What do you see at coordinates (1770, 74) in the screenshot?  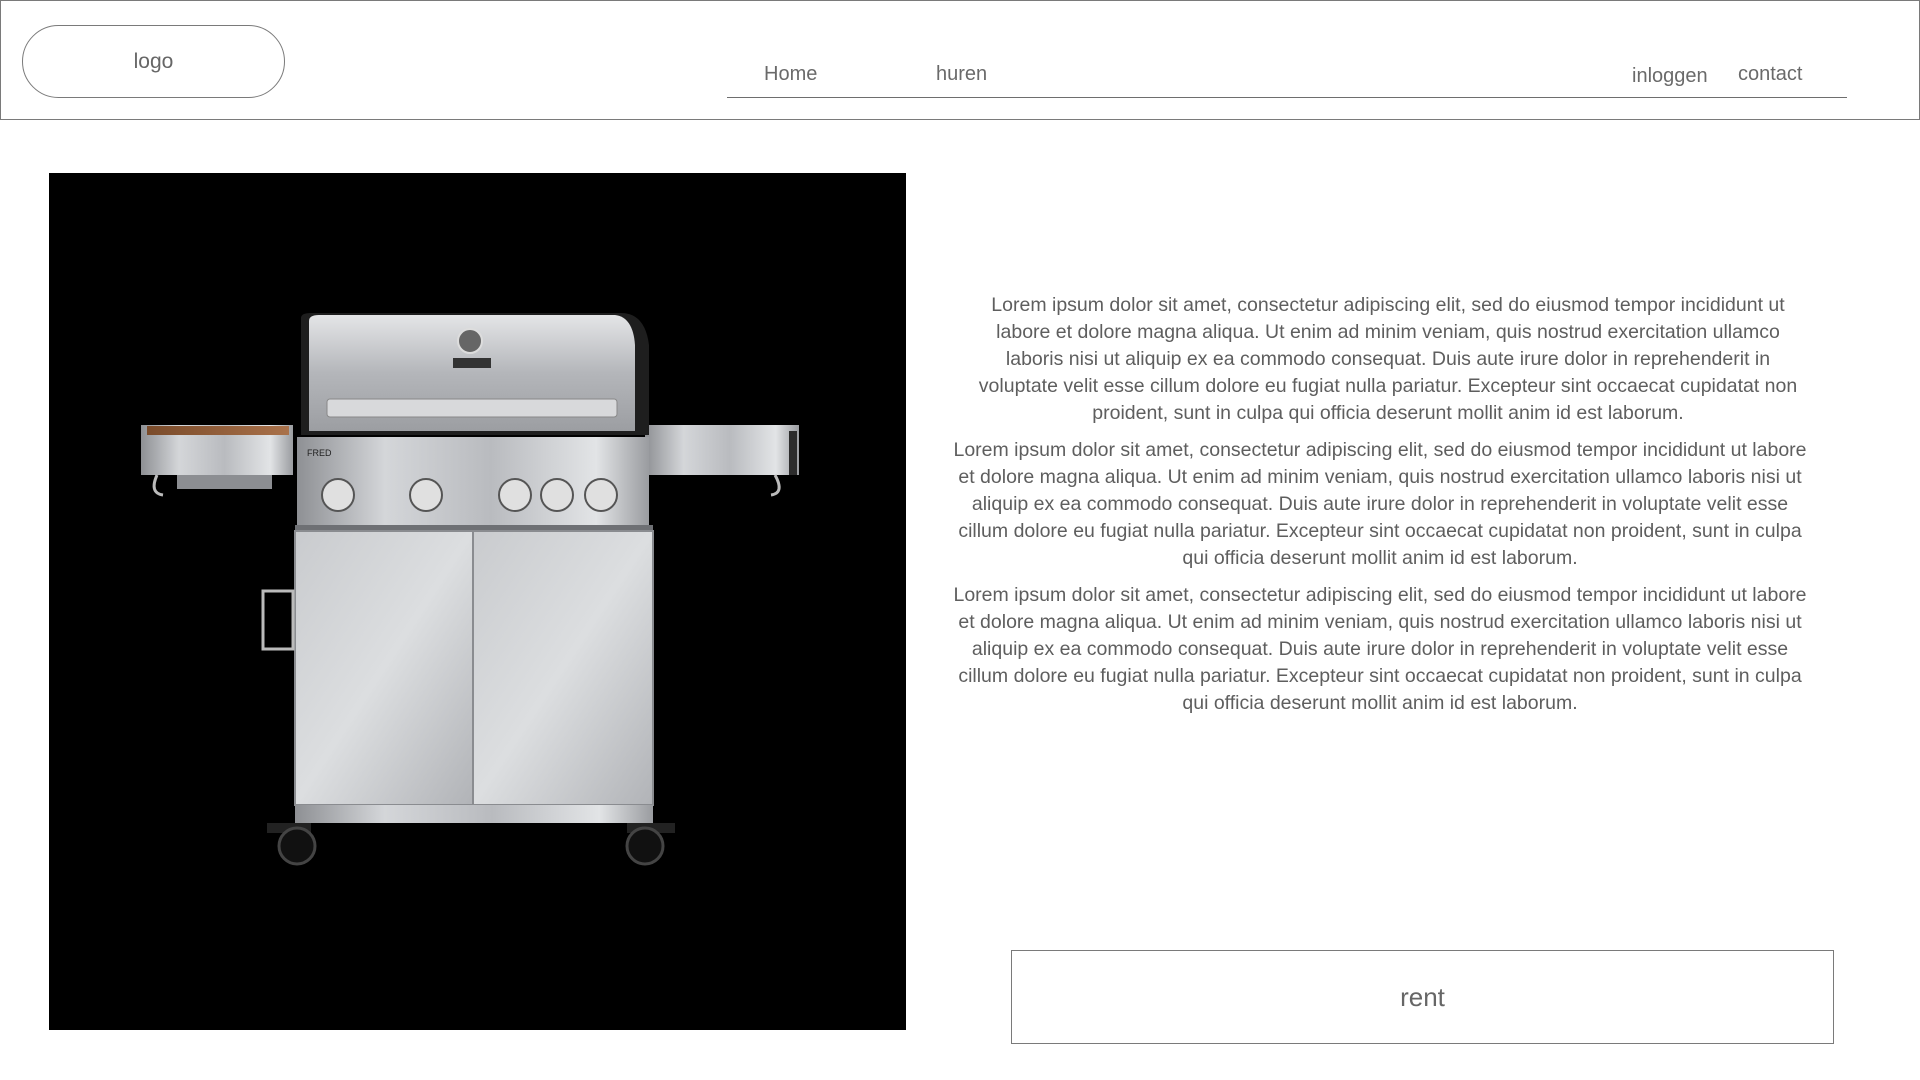 I see `nav-contact-link: contact` at bounding box center [1770, 74].